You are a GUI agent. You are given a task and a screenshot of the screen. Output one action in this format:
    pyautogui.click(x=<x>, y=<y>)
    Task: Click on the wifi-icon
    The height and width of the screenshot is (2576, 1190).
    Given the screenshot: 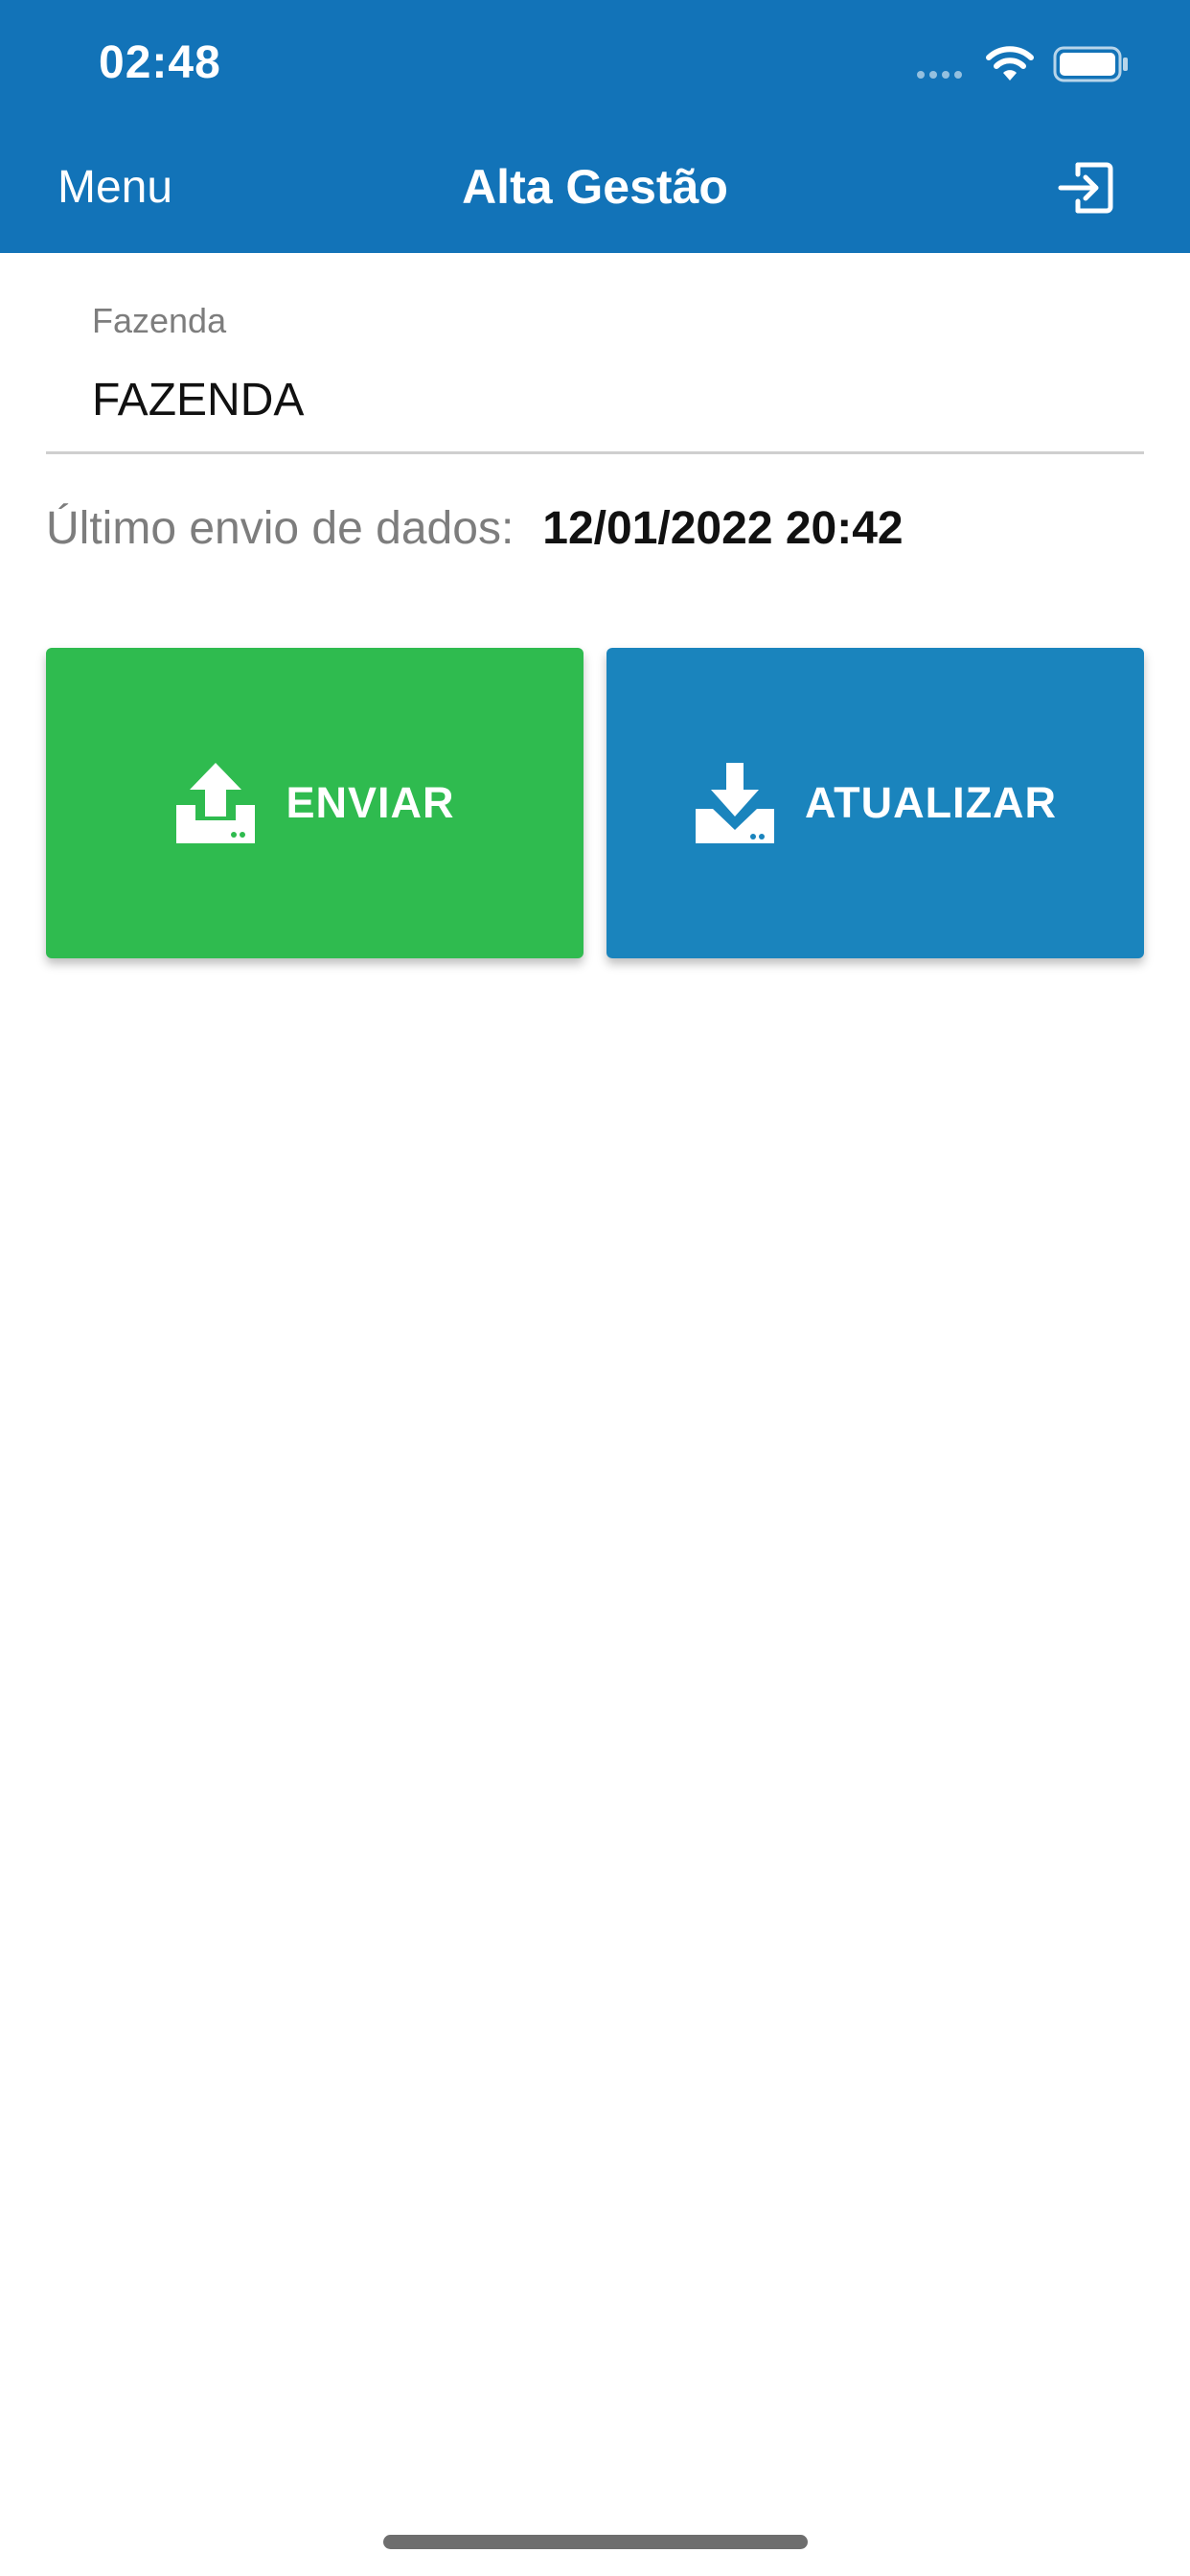 What is the action you would take?
    pyautogui.click(x=1010, y=63)
    